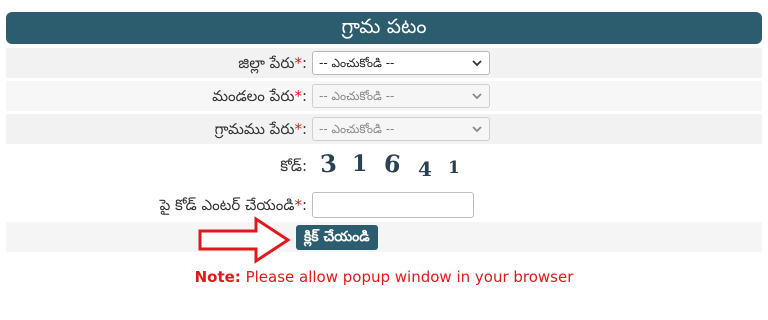 The image size is (768, 320). Describe the element at coordinates (401, 129) in the screenshot. I see `village-select: -- ఎంచుకోండి --` at that location.